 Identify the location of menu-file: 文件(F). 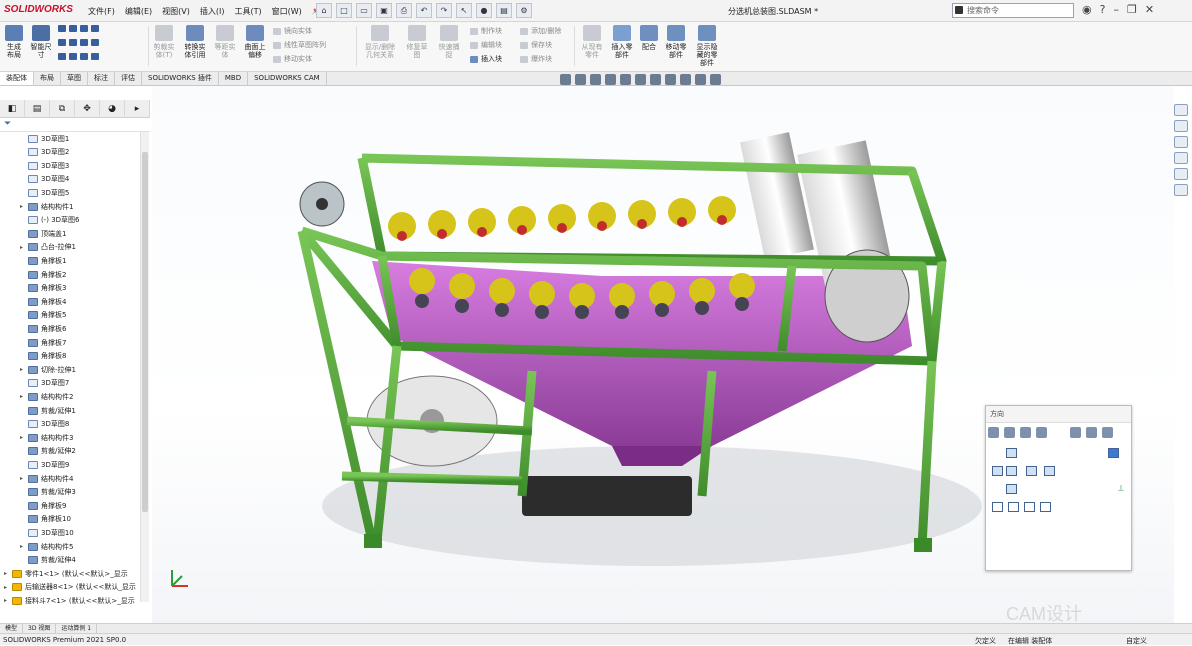
(101, 11).